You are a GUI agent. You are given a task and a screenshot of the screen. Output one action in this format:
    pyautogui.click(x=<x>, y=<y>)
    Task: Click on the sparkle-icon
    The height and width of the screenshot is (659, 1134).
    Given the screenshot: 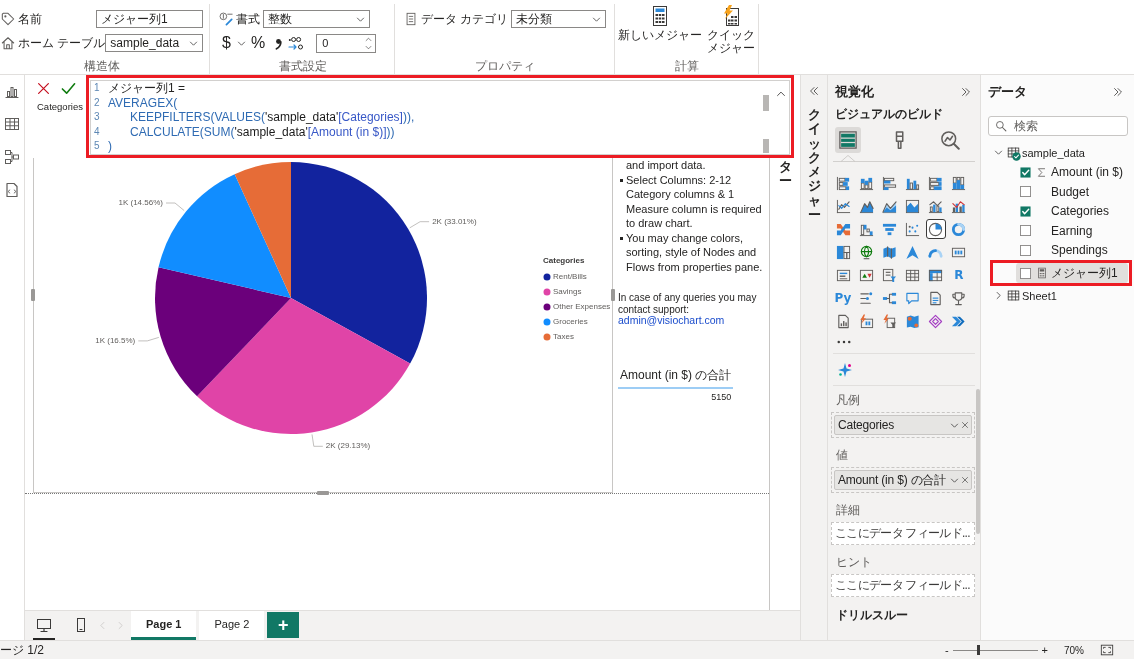 What is the action you would take?
    pyautogui.click(x=845, y=370)
    